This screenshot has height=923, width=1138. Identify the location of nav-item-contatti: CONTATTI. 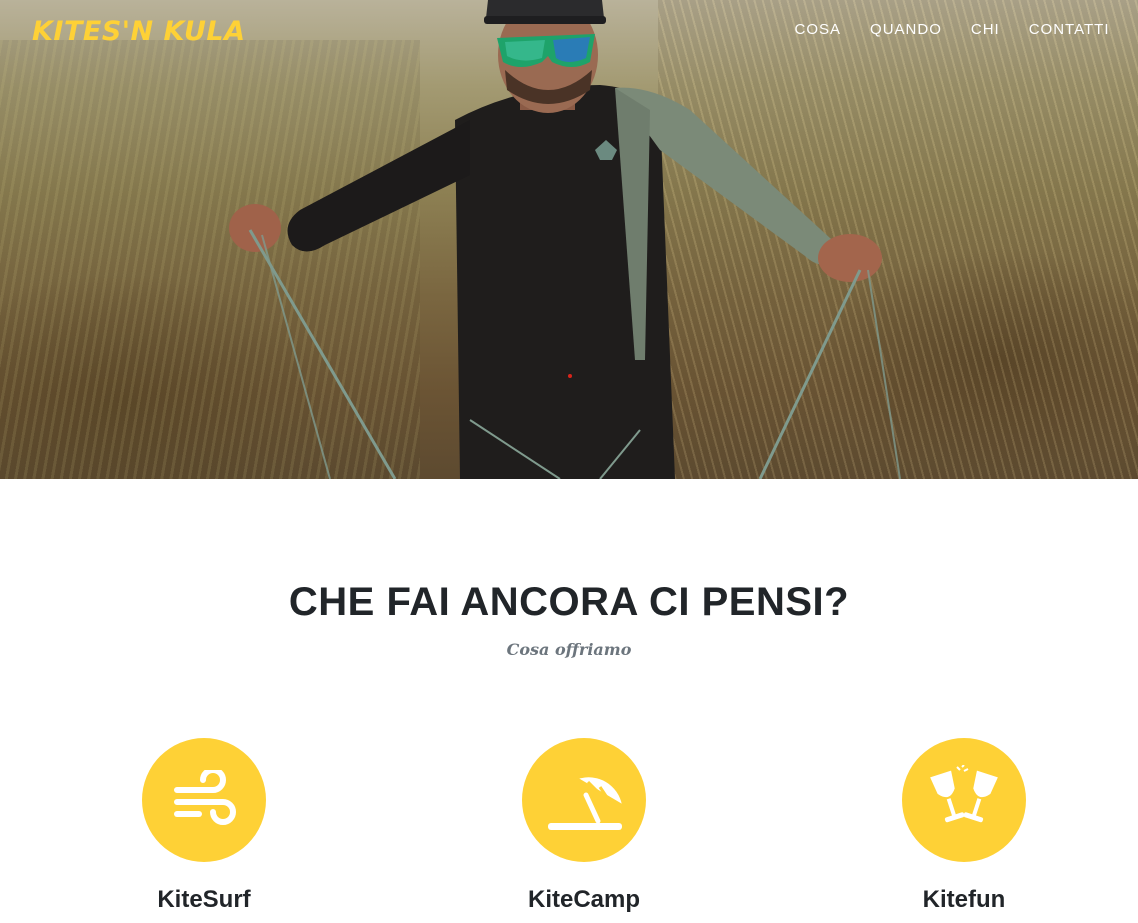
(1069, 29).